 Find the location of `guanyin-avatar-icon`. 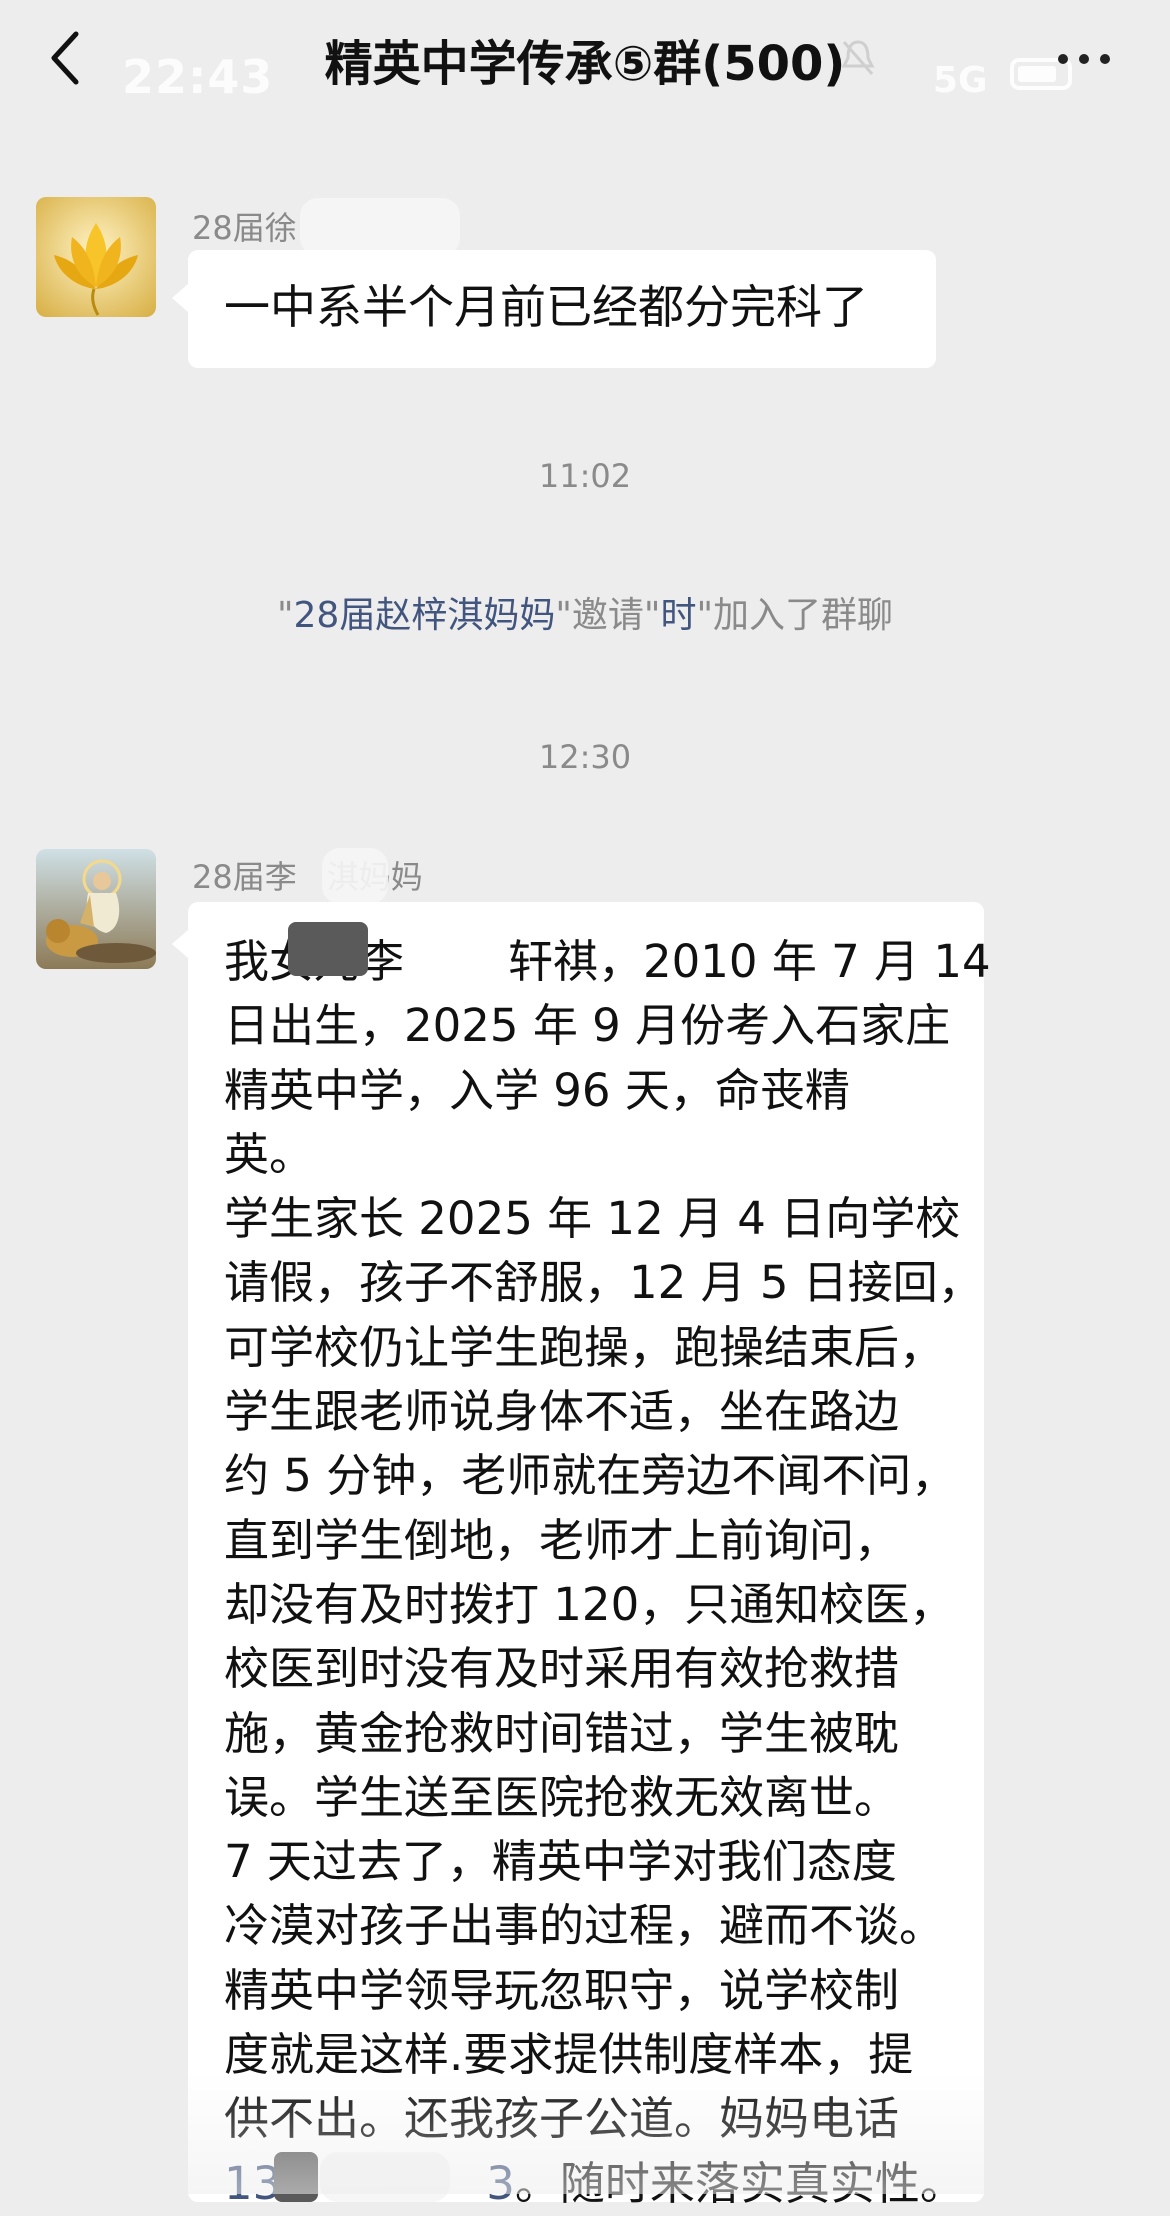

guanyin-avatar-icon is located at coordinates (96, 909).